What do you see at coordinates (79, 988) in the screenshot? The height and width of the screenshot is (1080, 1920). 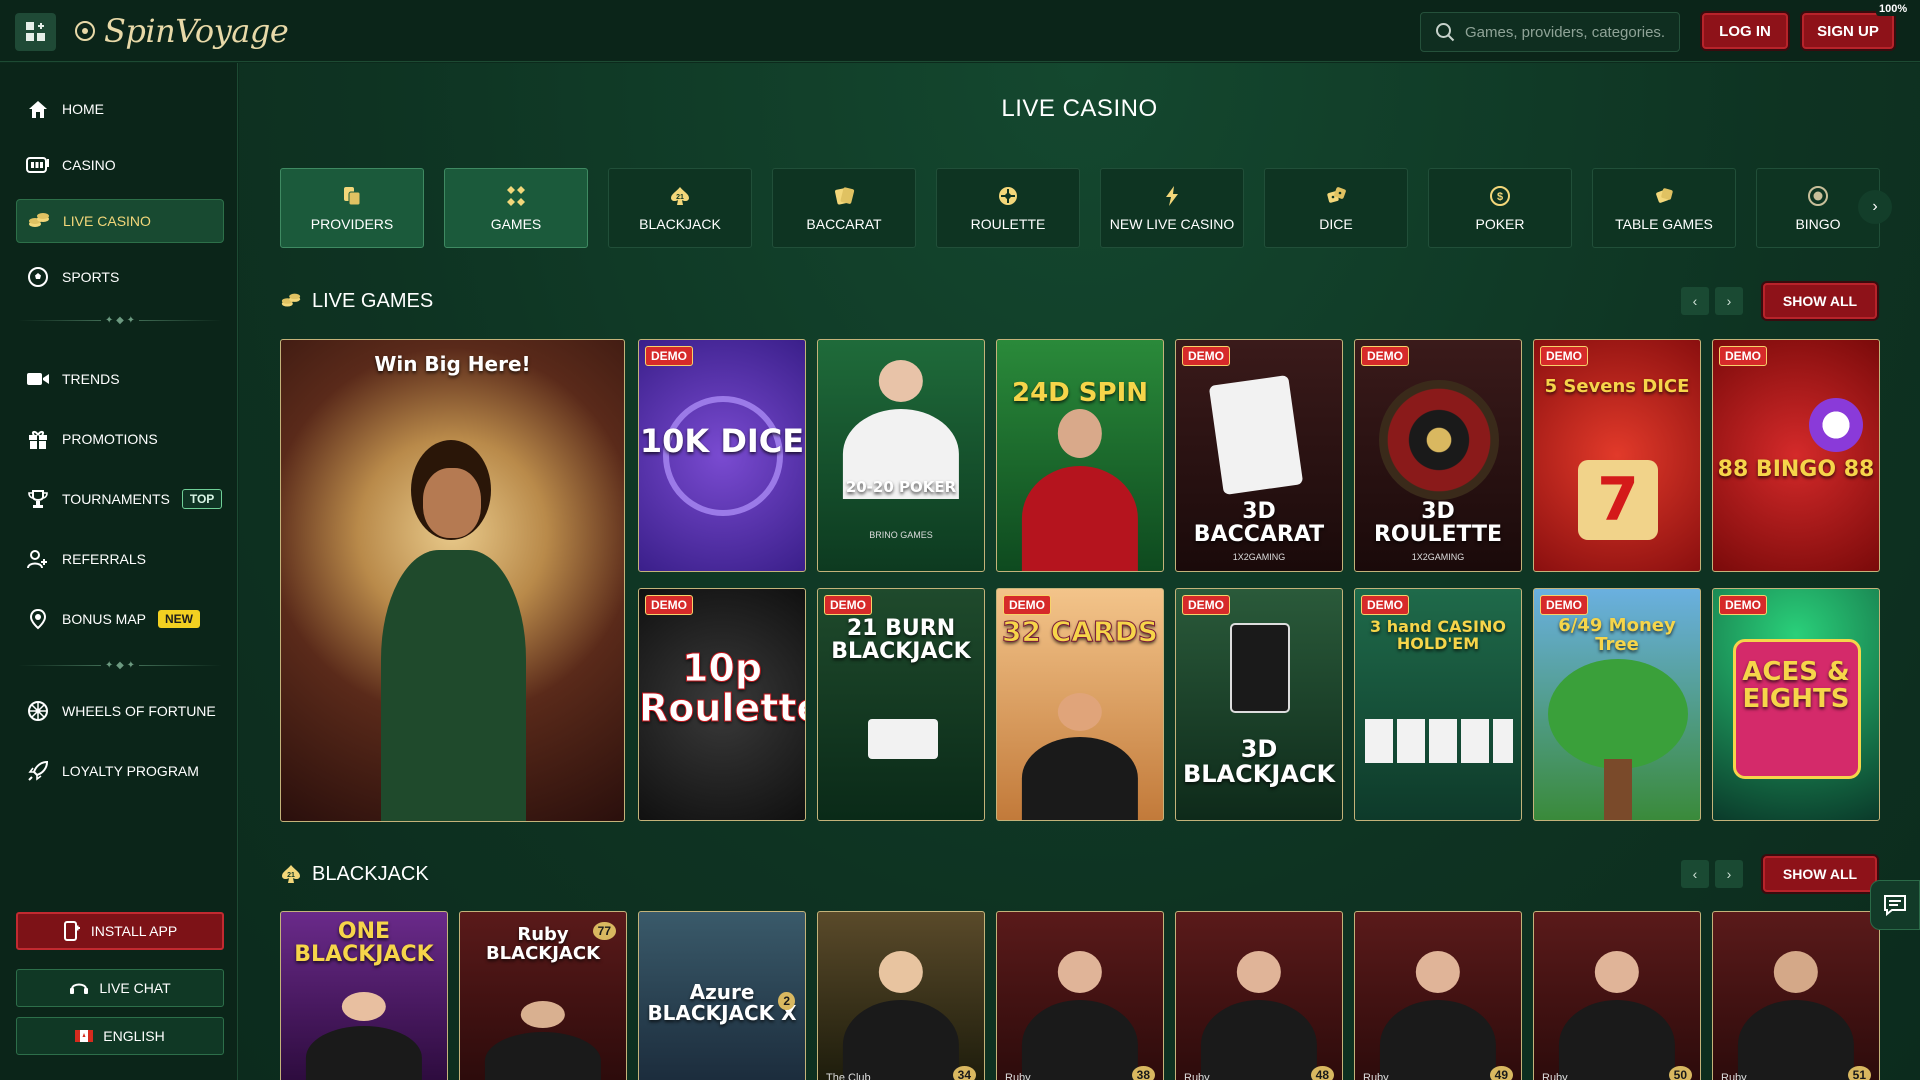 I see `headset-icon` at bounding box center [79, 988].